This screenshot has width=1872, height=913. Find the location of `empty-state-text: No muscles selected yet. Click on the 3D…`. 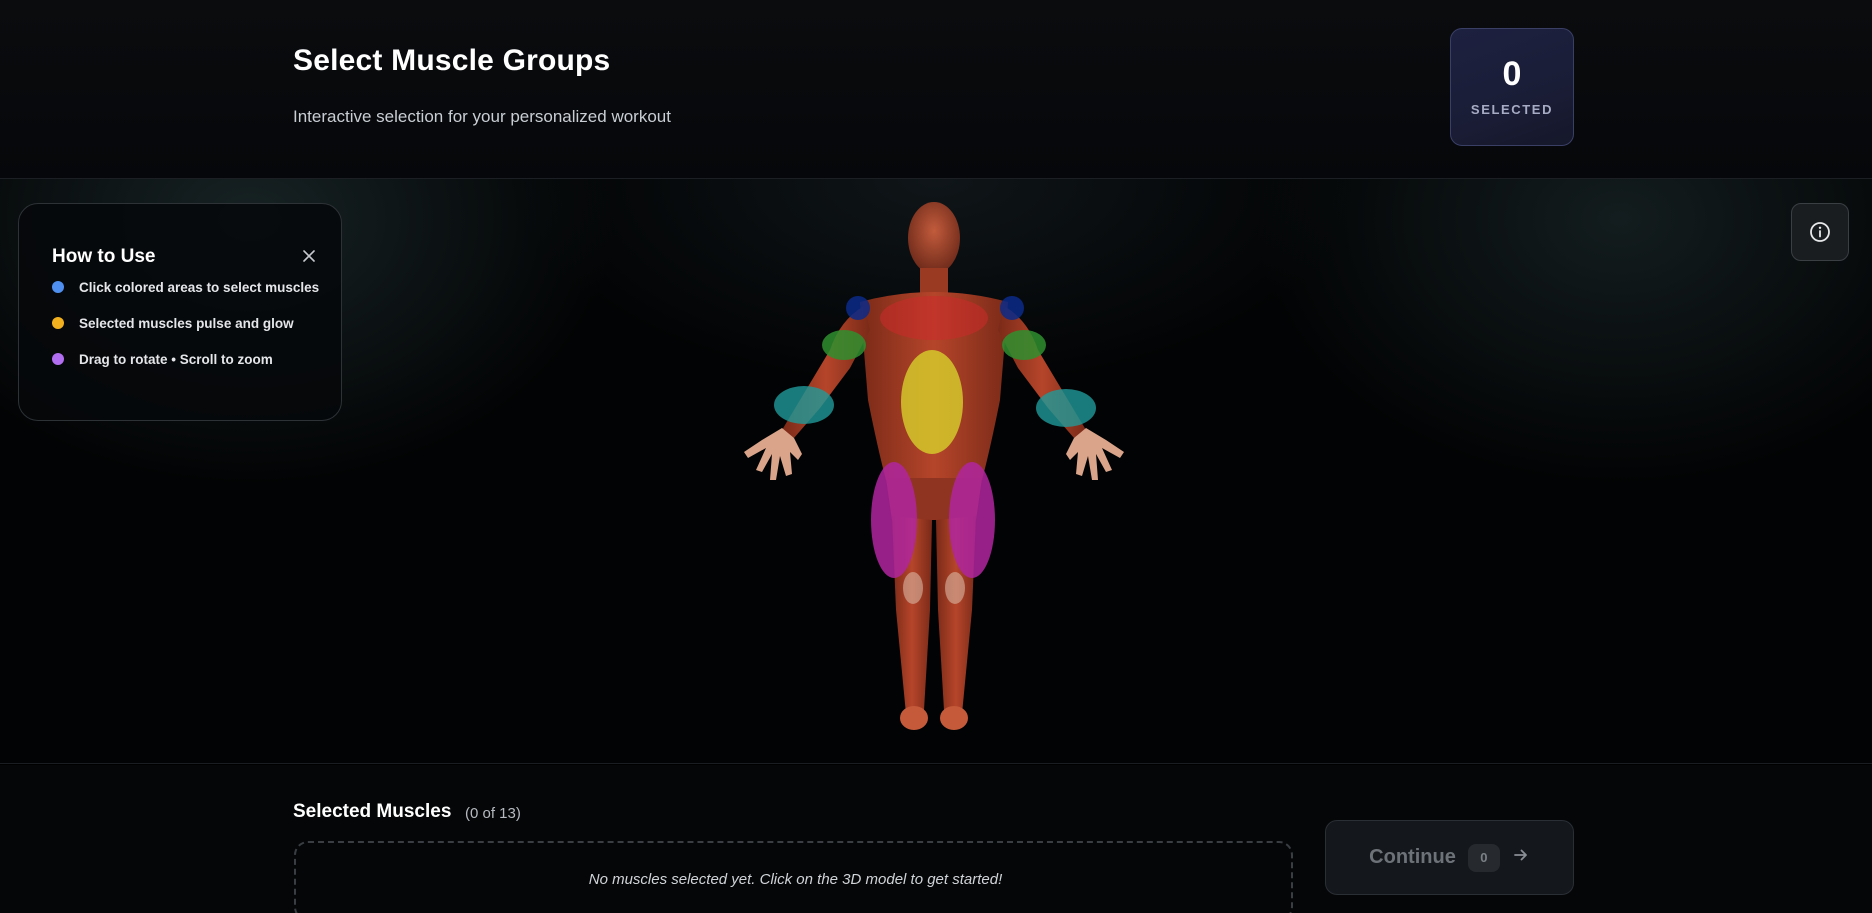

empty-state-text: No muscles selected yet. Click on the 3D… is located at coordinates (795, 879).